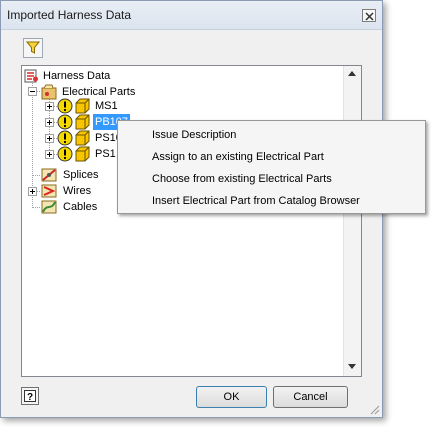 This screenshot has width=444, height=427. What do you see at coordinates (49, 207) in the screenshot?
I see `cables-icon` at bounding box center [49, 207].